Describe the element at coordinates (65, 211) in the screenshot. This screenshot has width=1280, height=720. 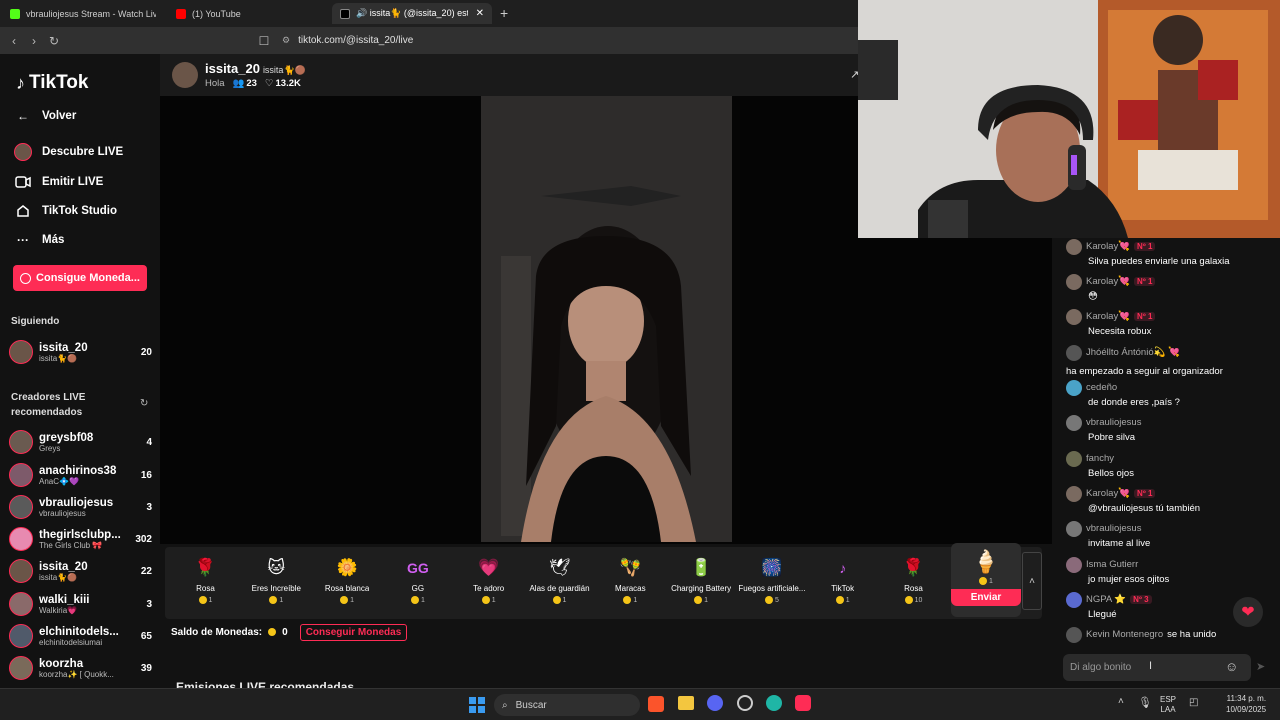
I see `nav-studio: TikTok Studio` at that location.